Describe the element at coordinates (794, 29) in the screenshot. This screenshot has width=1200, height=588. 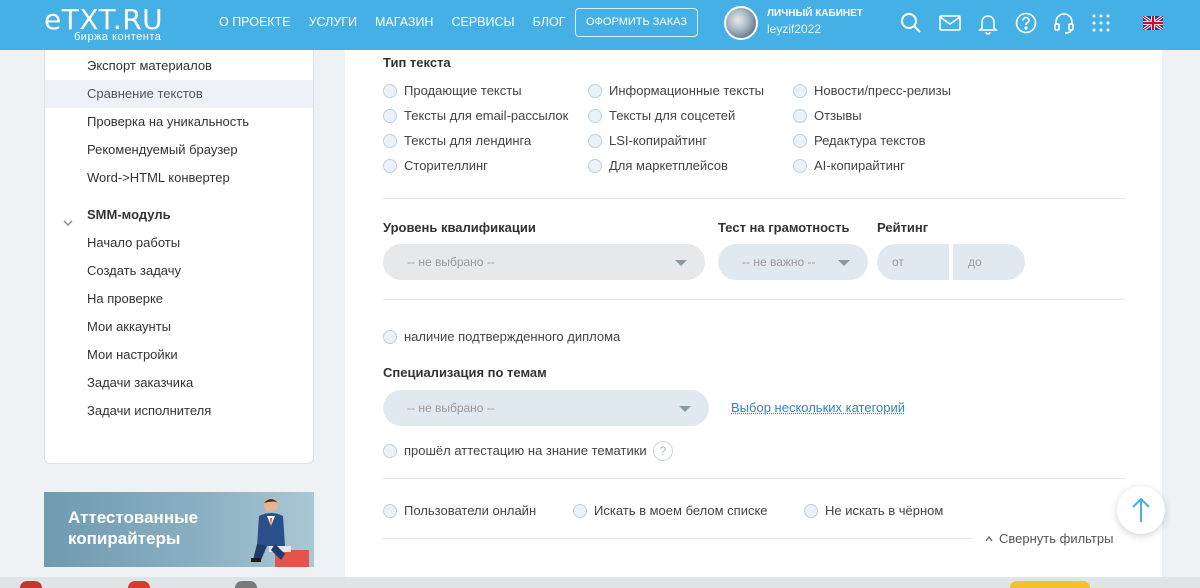
I see `username: leyzif2022` at that location.